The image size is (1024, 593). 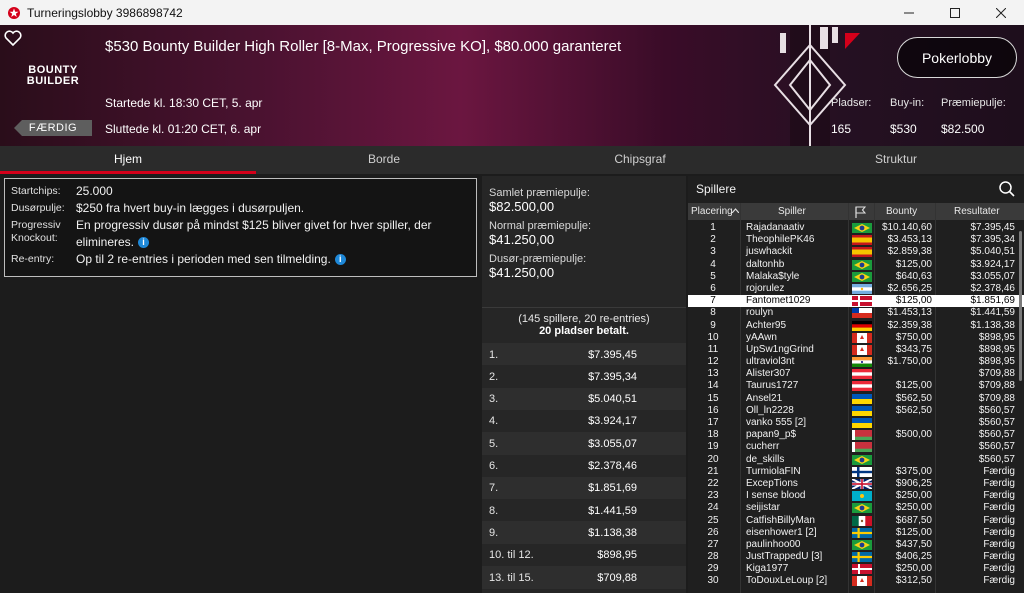 What do you see at coordinates (384, 160) in the screenshot?
I see `tab-tables: Borde` at bounding box center [384, 160].